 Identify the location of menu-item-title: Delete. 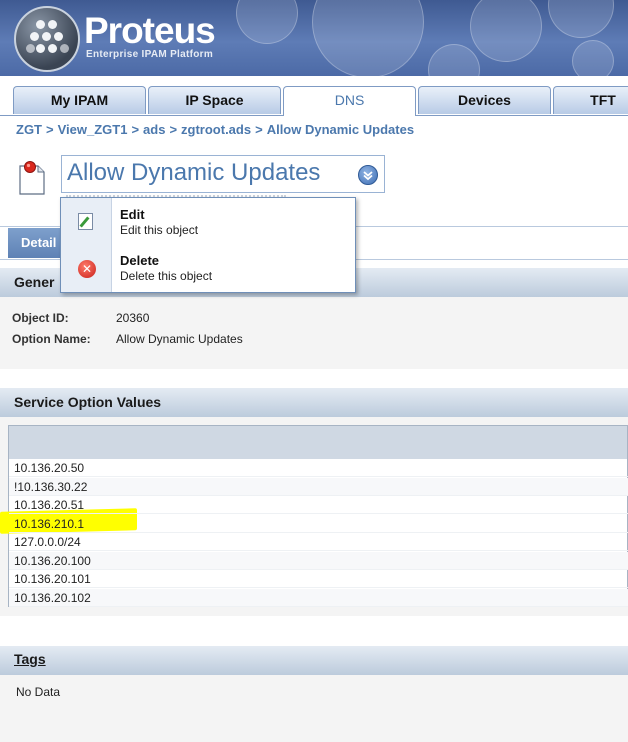
(140, 260).